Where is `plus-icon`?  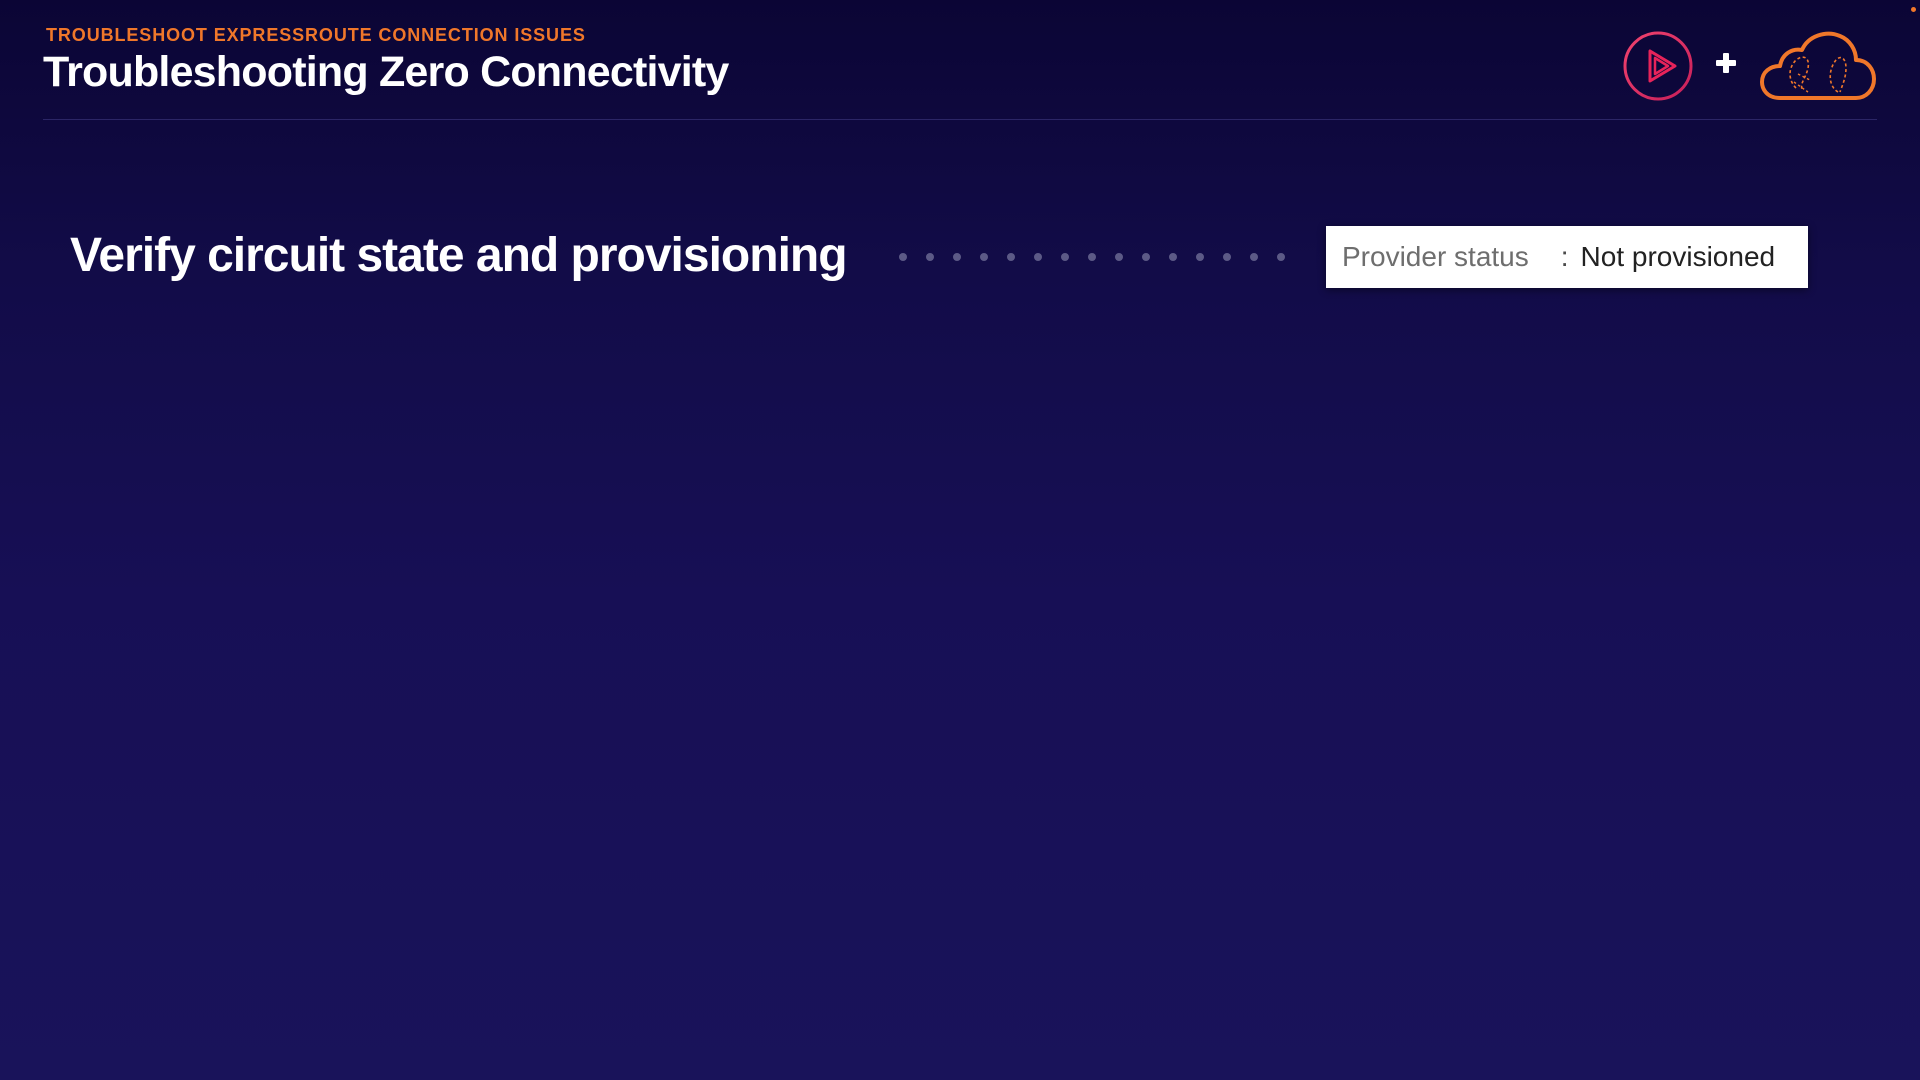 plus-icon is located at coordinates (1726, 63).